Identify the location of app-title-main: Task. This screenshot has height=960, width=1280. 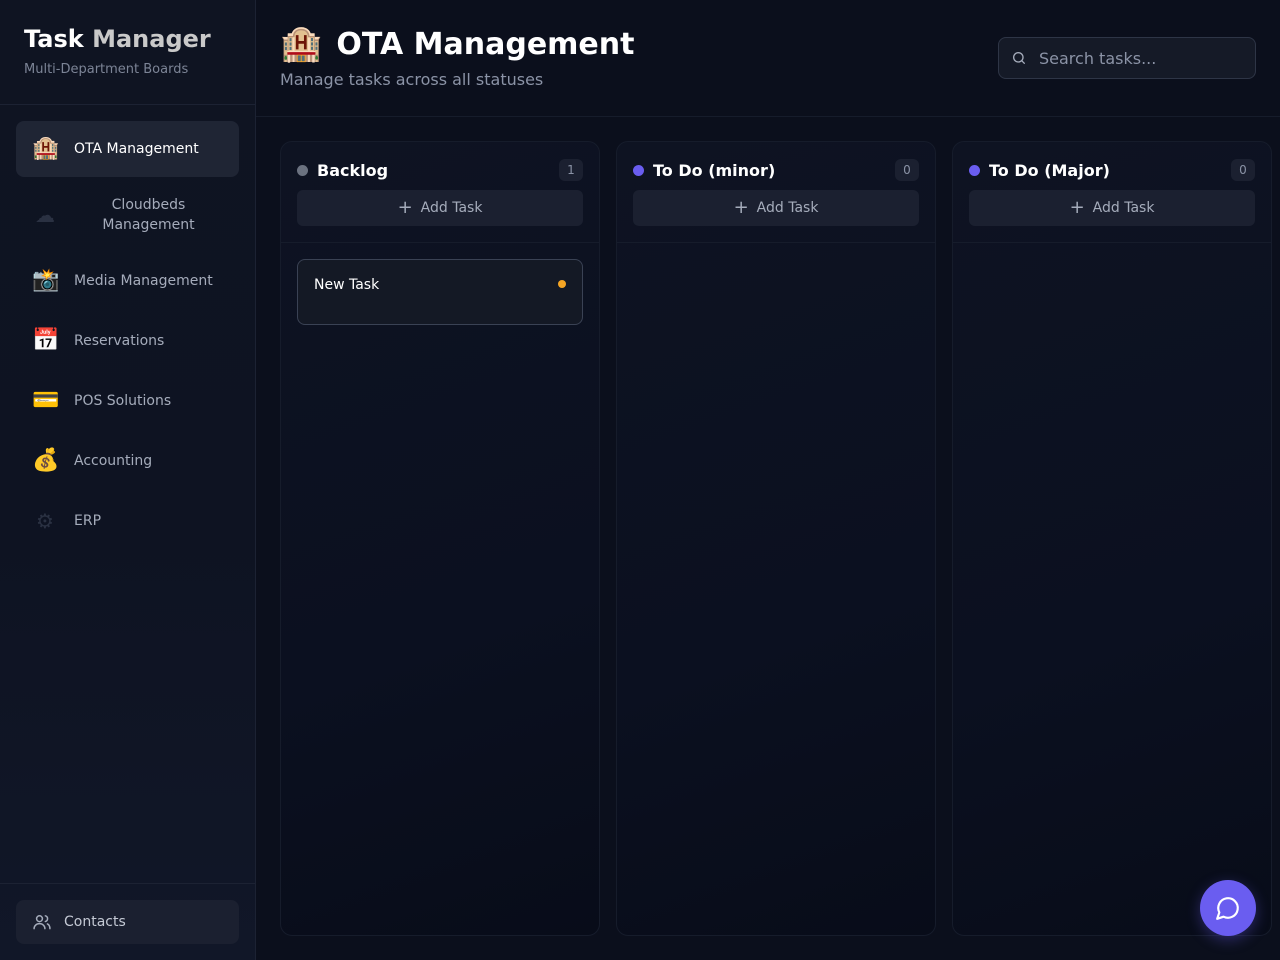
(54, 39).